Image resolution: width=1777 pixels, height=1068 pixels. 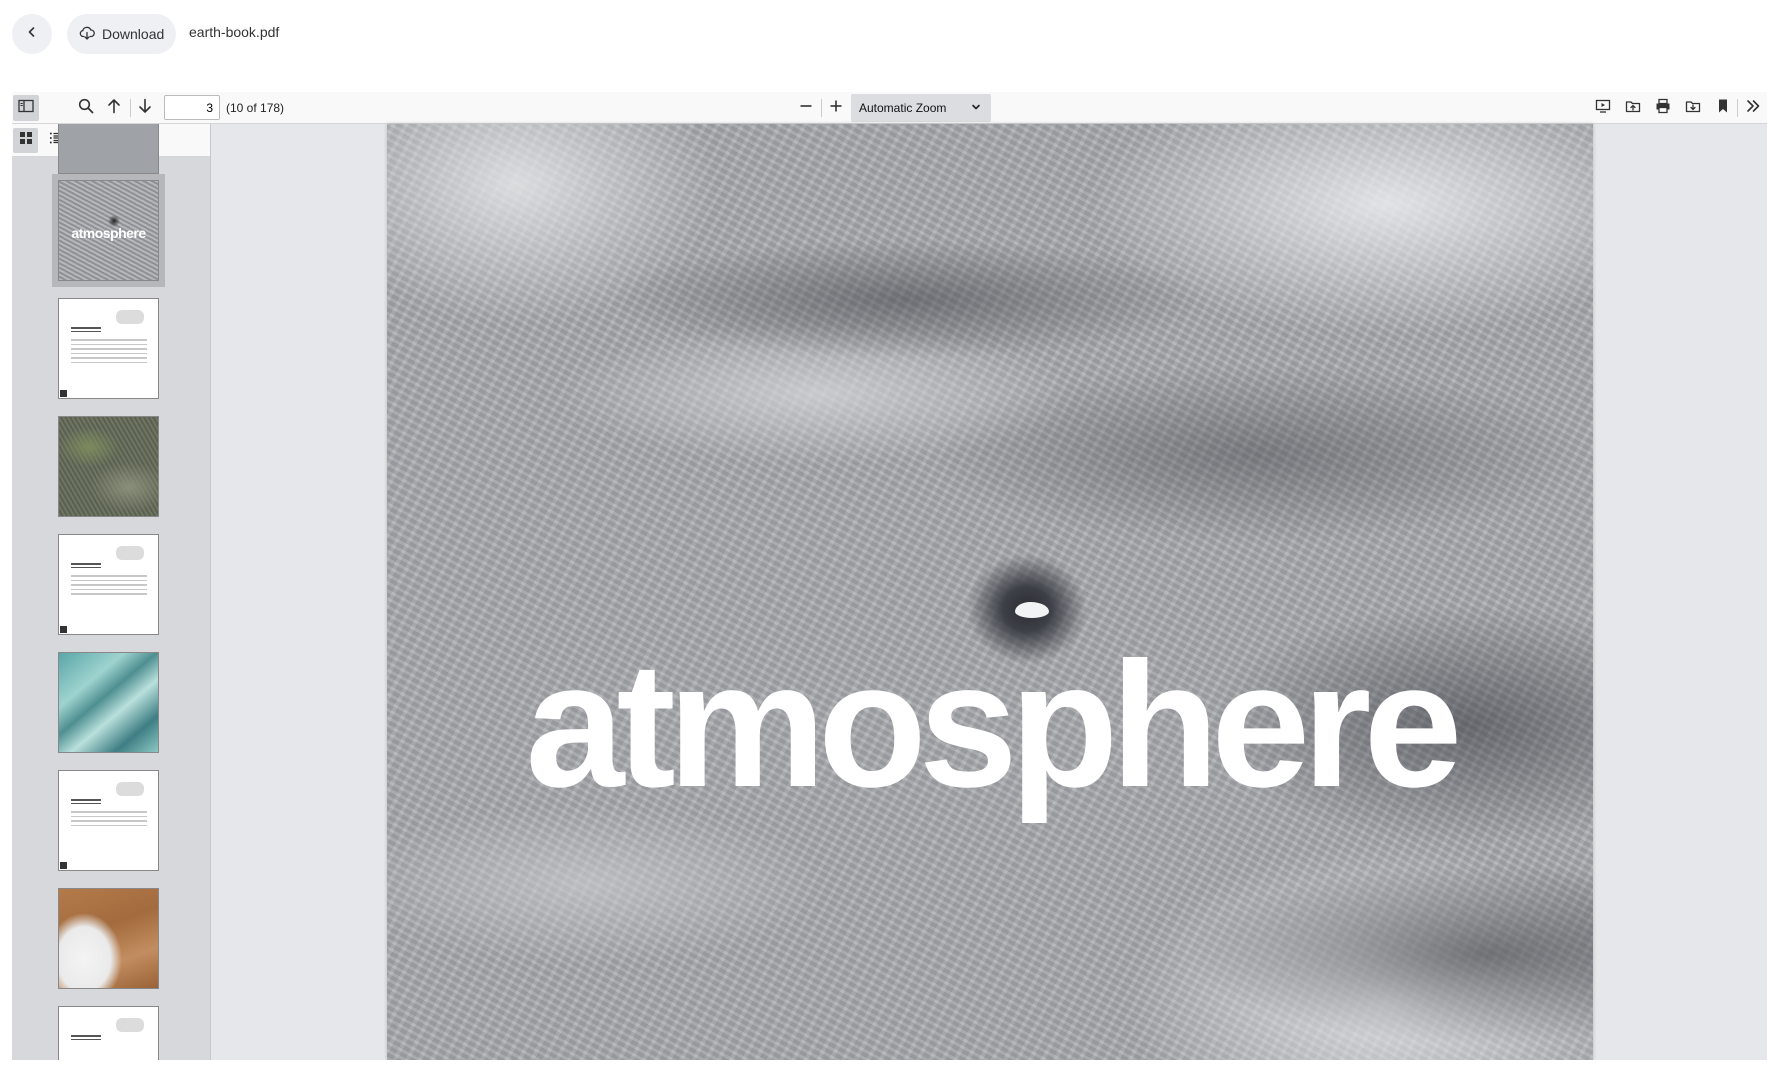 I want to click on pdf-toolbar: (10 of 178) Automatic Zoom, so click(x=889, y=108).